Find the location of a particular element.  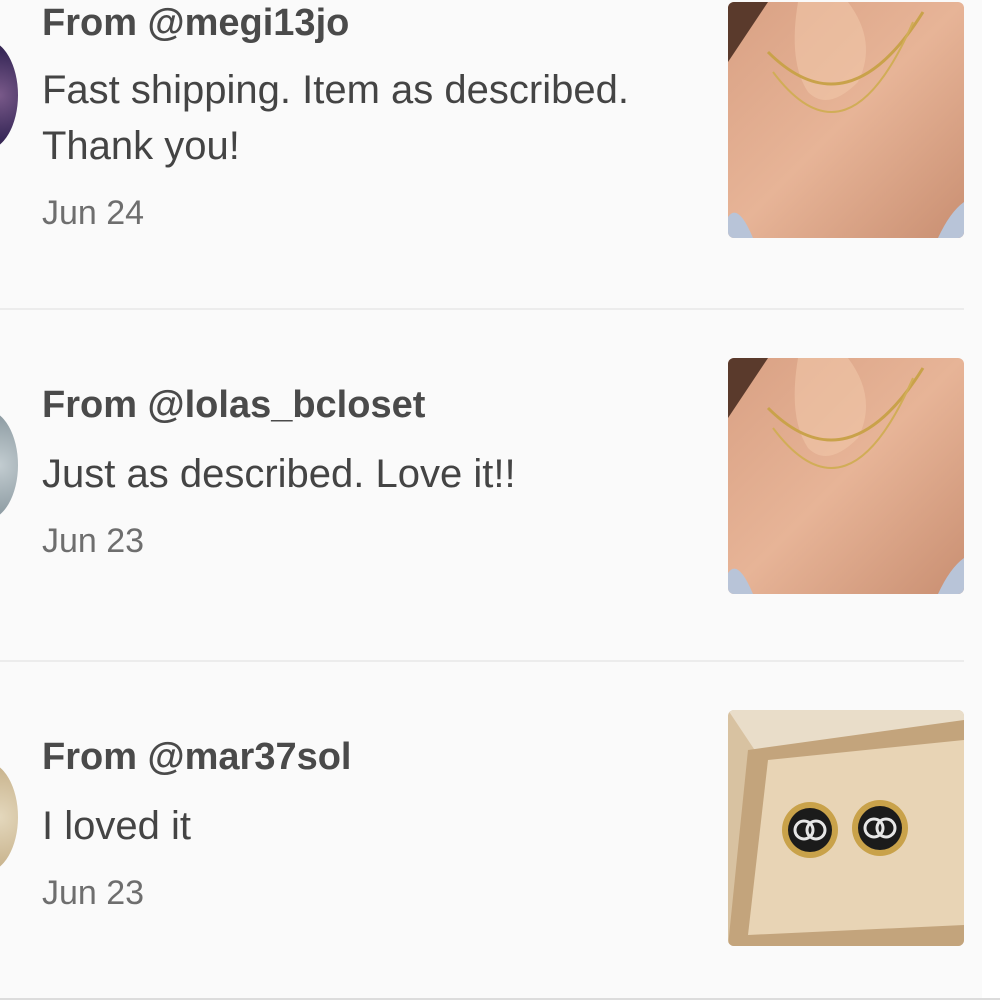

review-author: From @megi13jo is located at coordinates (195, 23).